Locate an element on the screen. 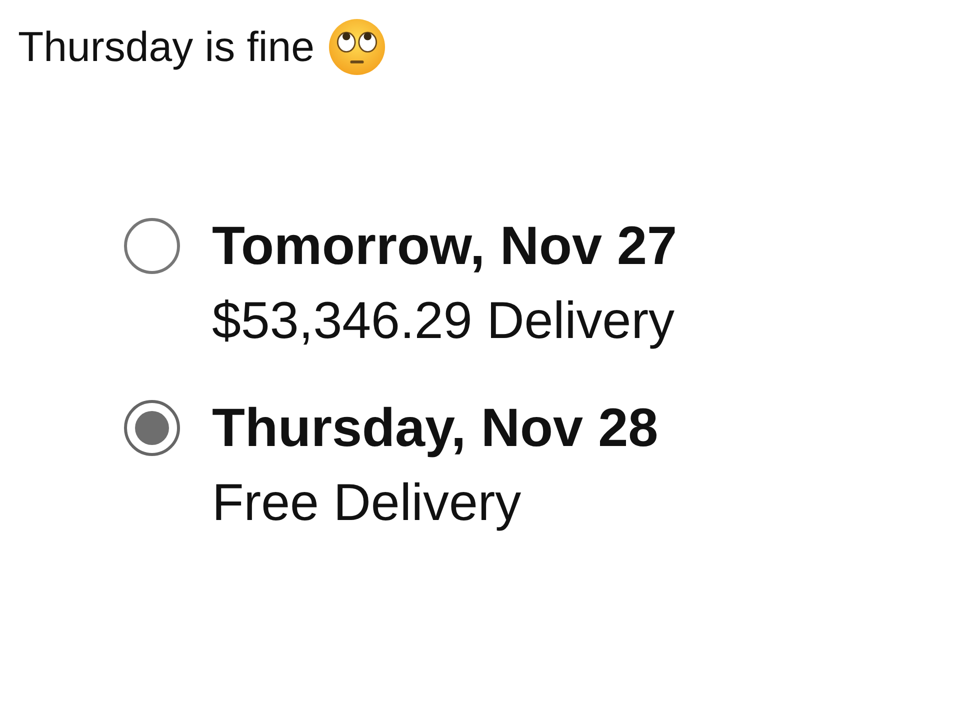 The image size is (960, 704). delivery-date: Tomorrow, Nov 27 is located at coordinates (445, 246).